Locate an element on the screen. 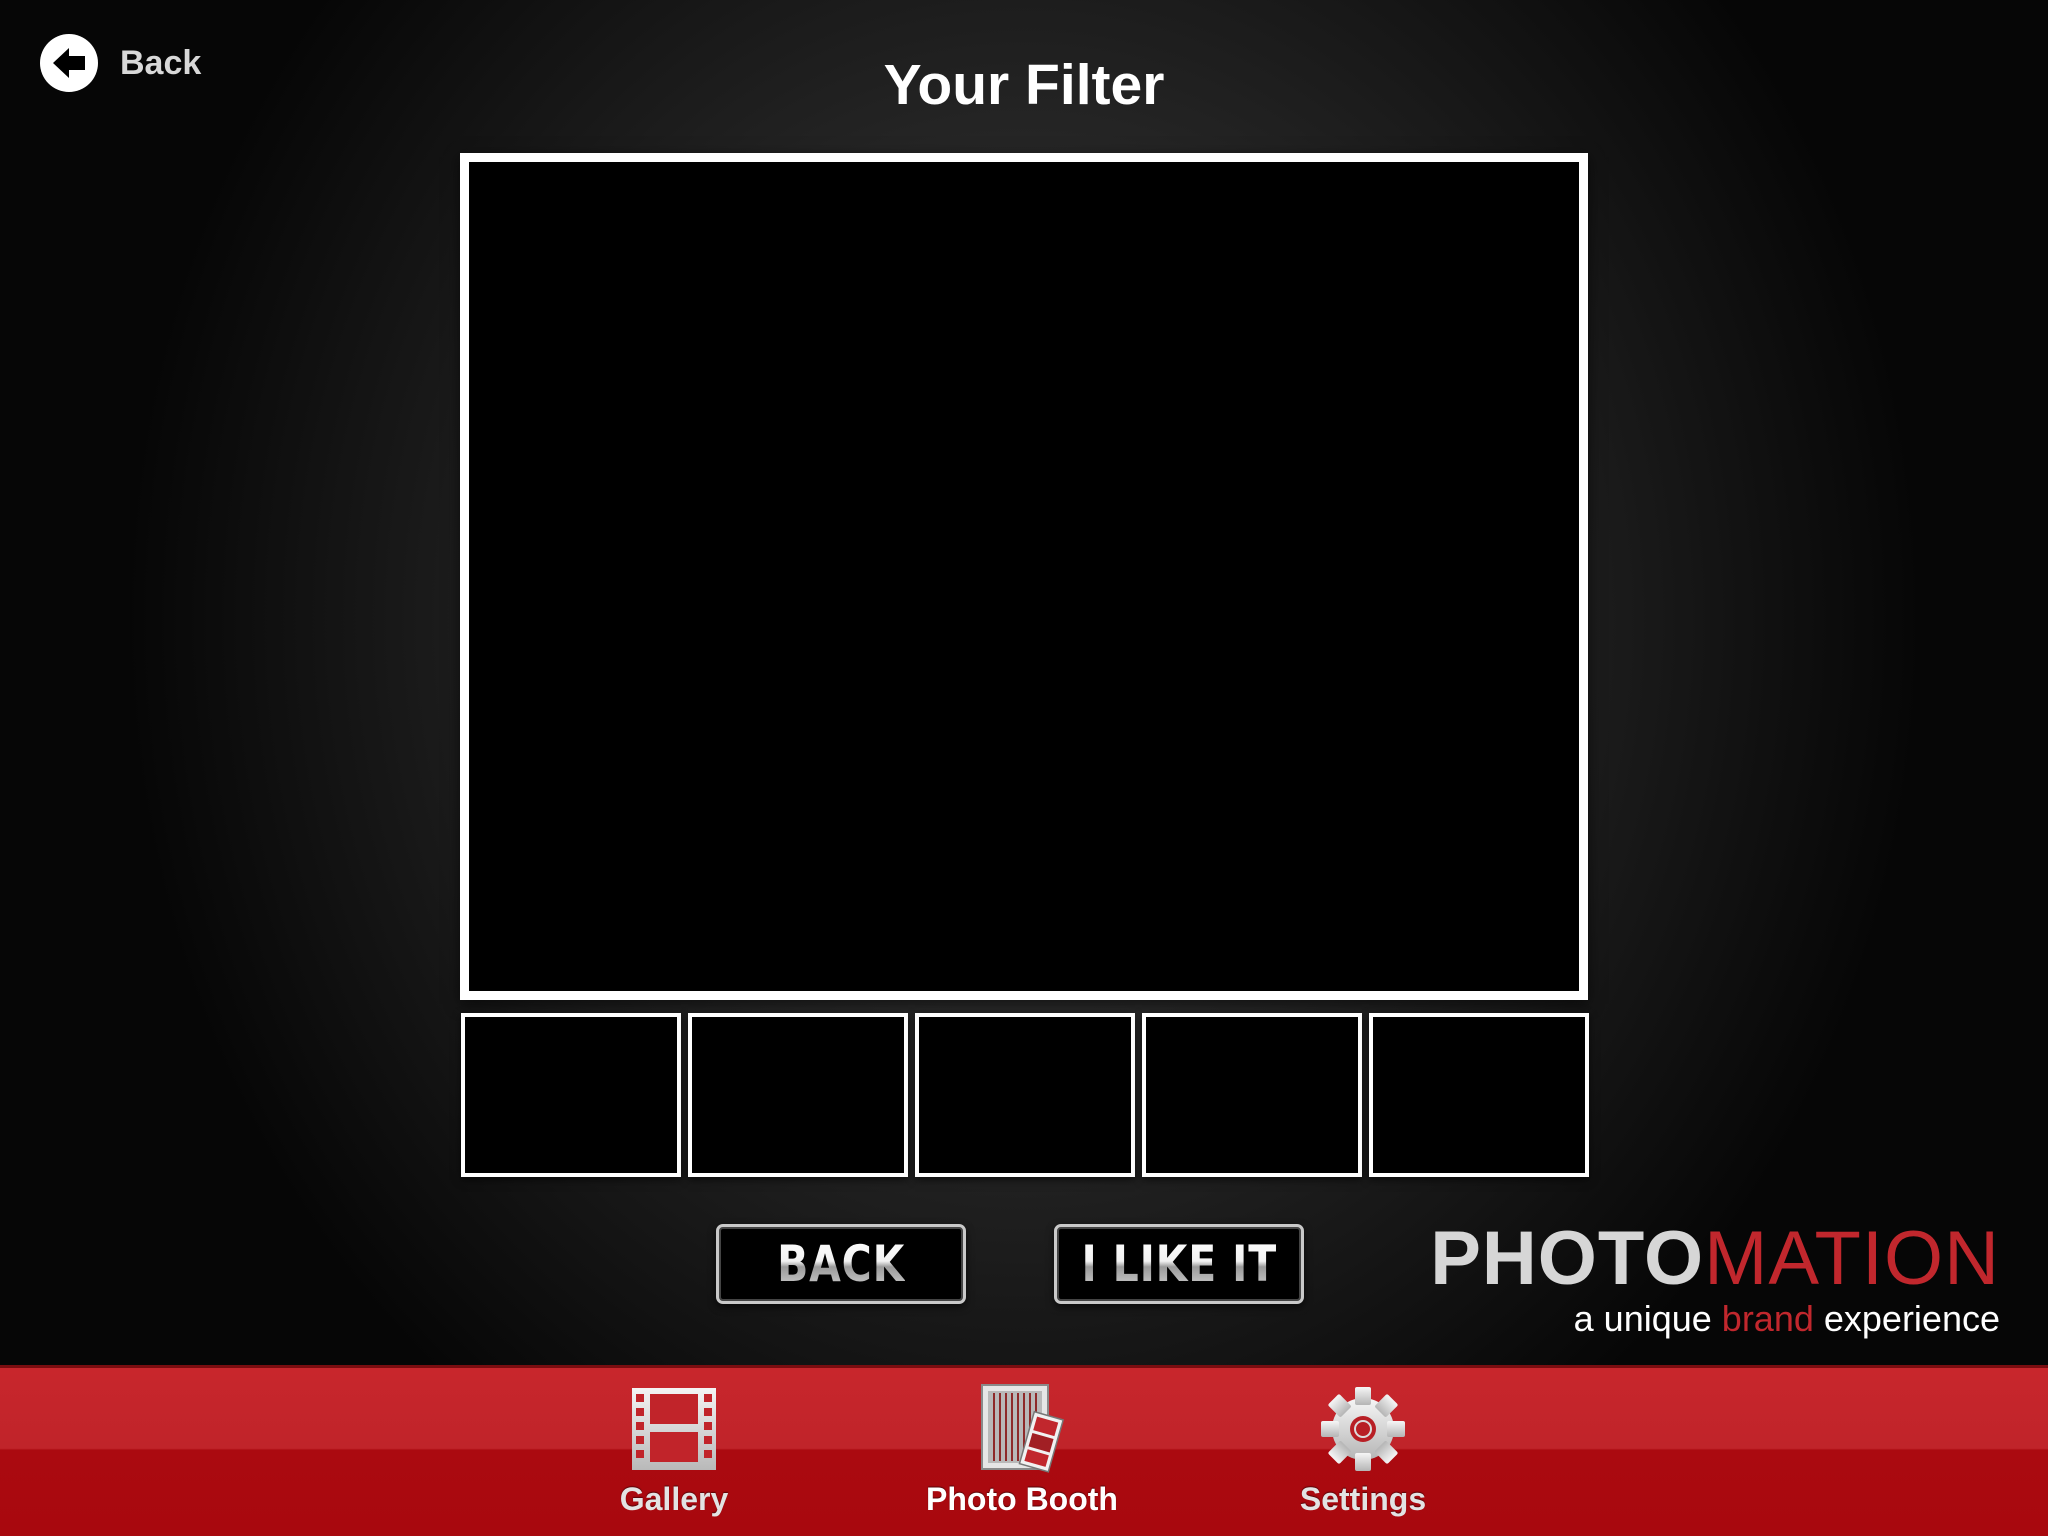  tab-bar: Gallery Photo Booth Settings is located at coordinates (1024, 1450).